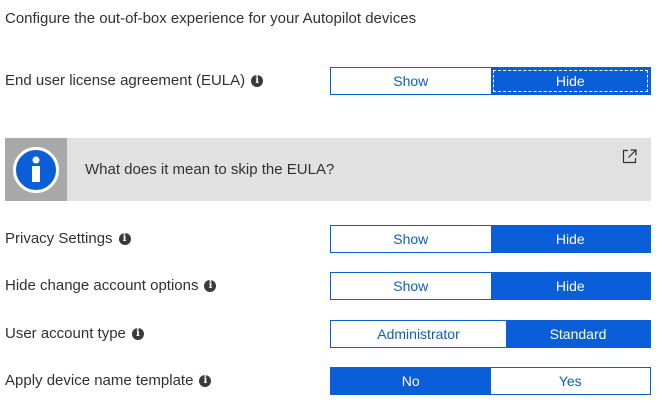 This screenshot has width=661, height=404. Describe the element at coordinates (137, 333) in the screenshot. I see `account-type-info-icon: i` at that location.